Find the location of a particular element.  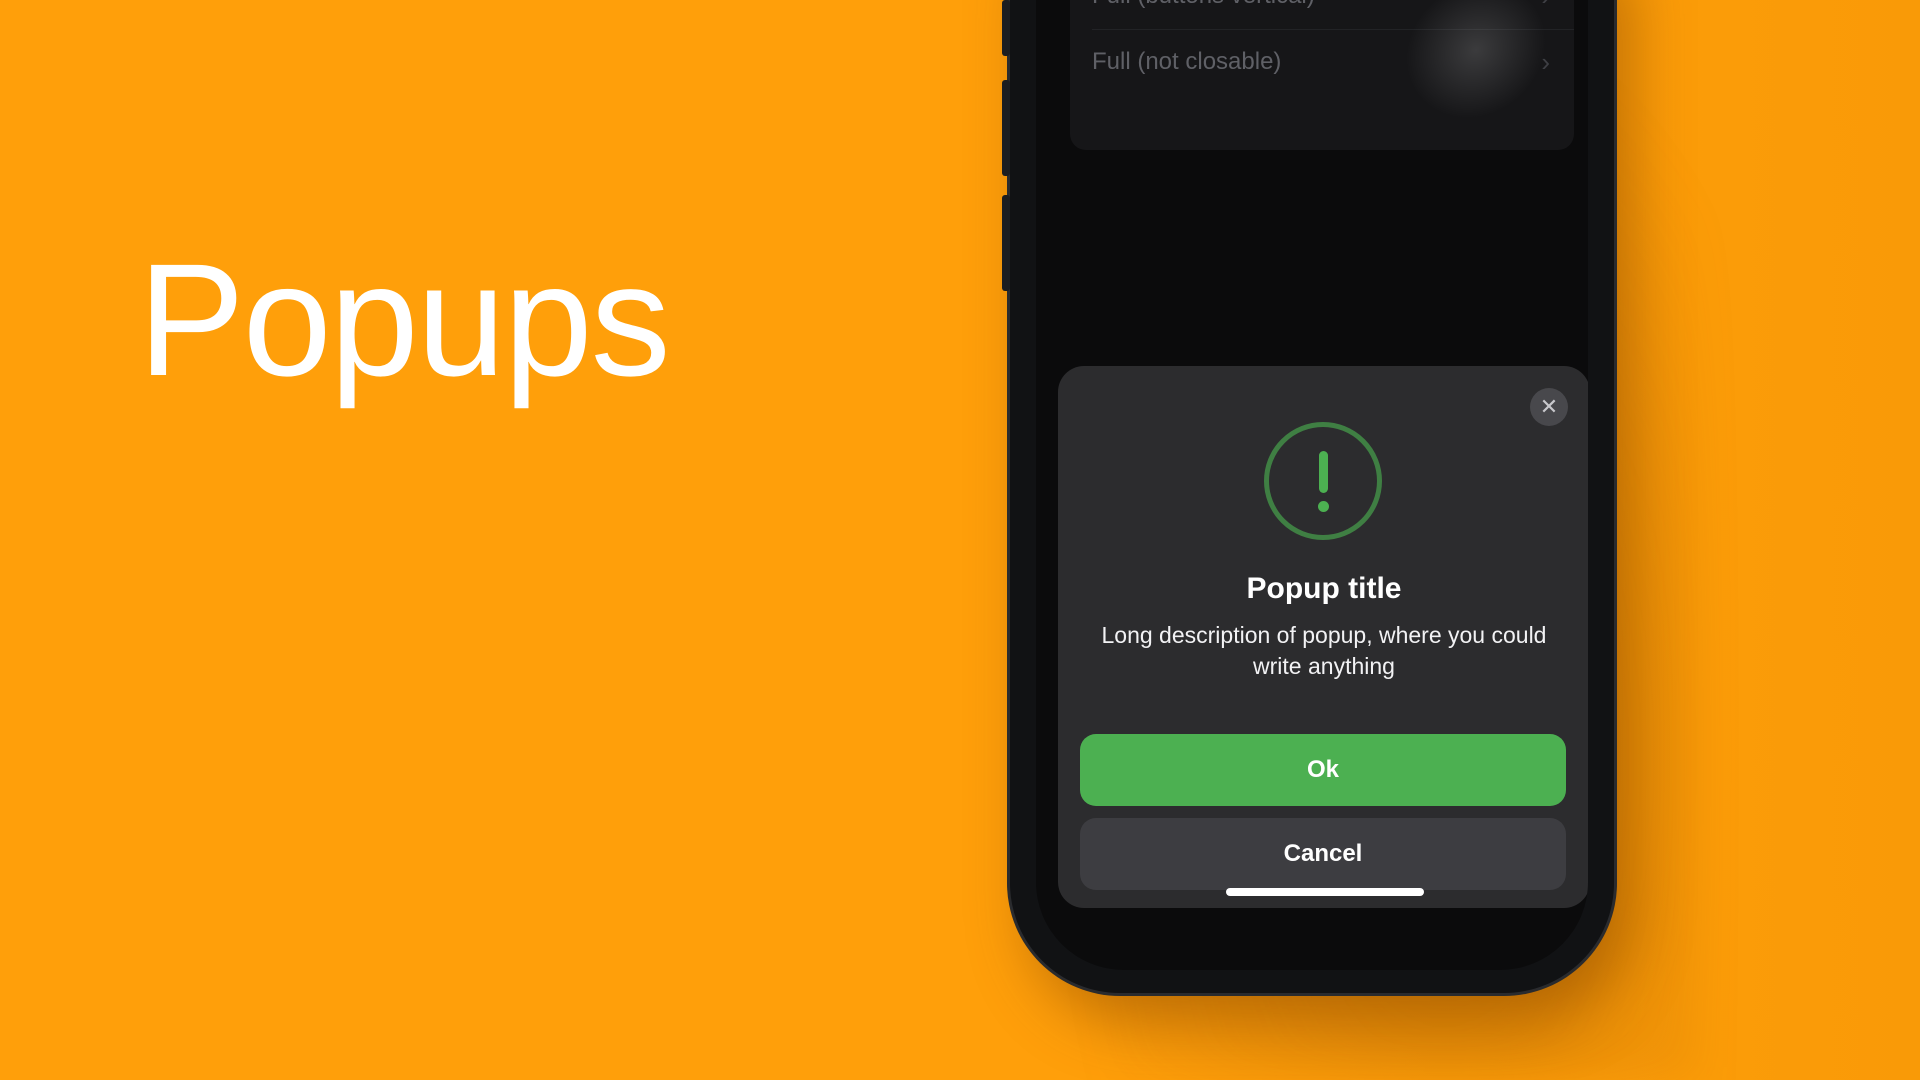

popup-title: Popup title is located at coordinates (1324, 588).